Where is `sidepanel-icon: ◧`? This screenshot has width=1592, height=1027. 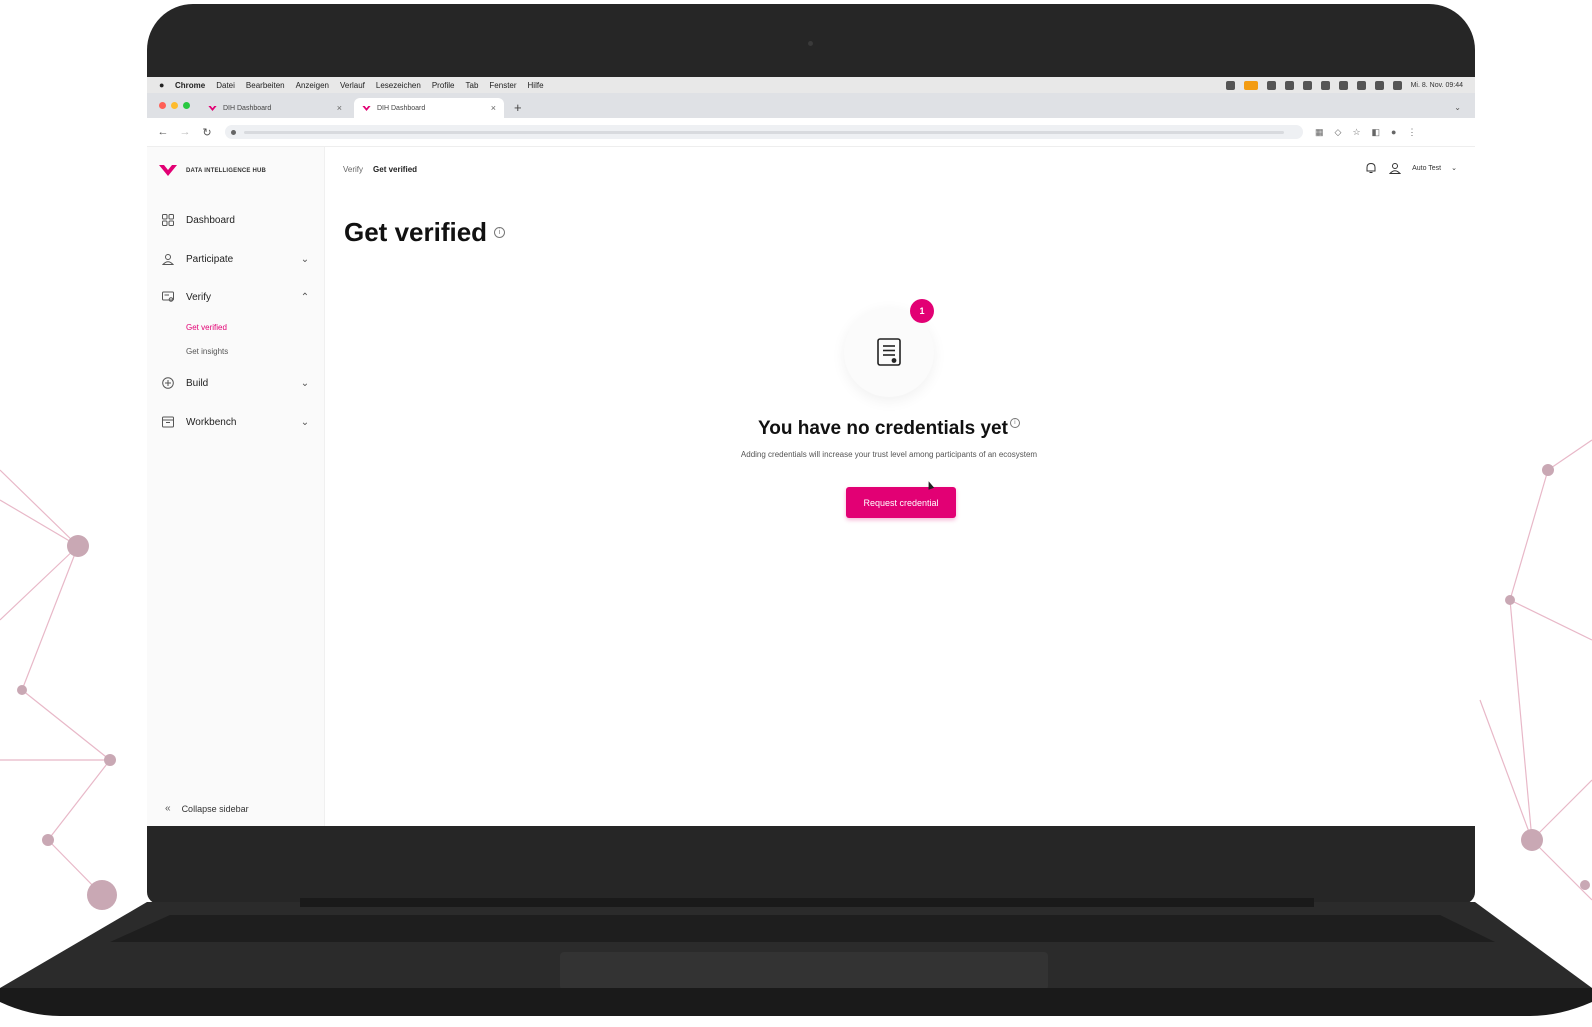 sidepanel-icon: ◧ is located at coordinates (1376, 132).